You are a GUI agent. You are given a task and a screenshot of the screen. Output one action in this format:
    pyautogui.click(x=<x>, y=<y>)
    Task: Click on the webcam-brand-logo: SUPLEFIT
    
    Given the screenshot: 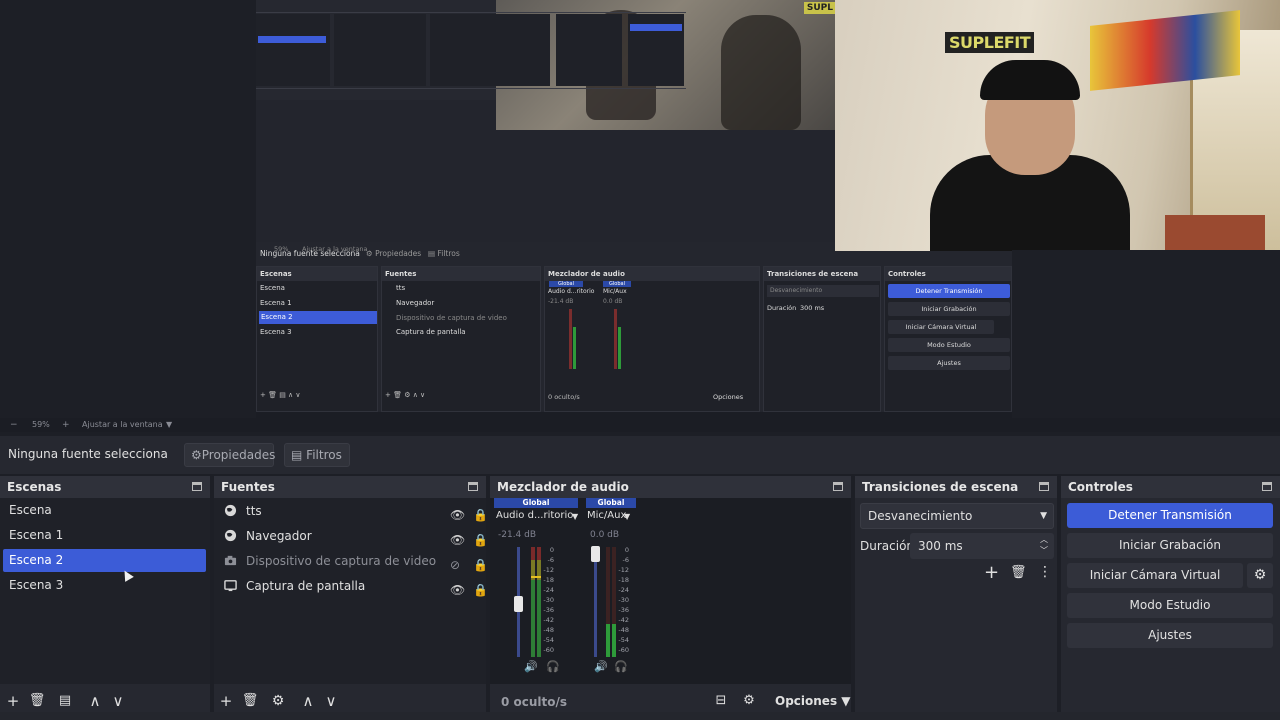 What is the action you would take?
    pyautogui.click(x=990, y=42)
    